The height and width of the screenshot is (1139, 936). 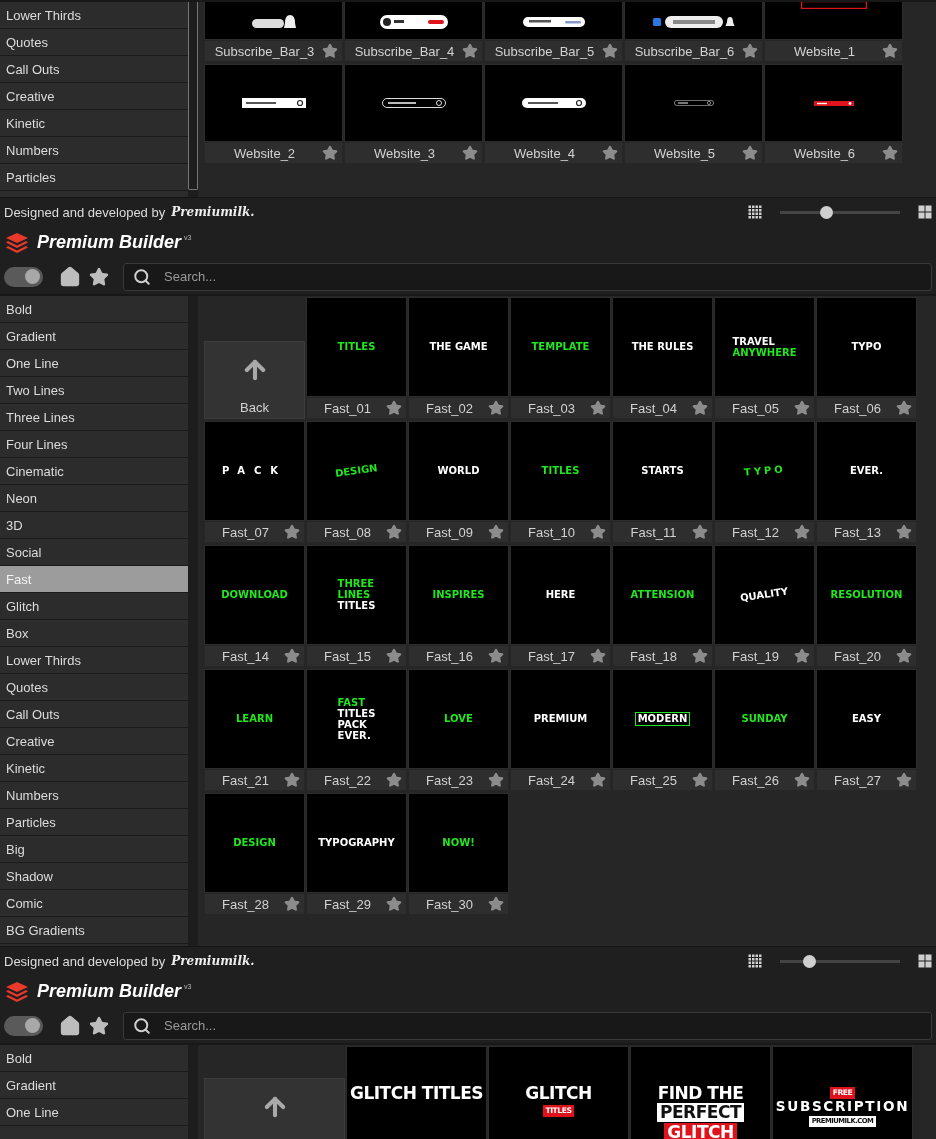 What do you see at coordinates (662, 347) in the screenshot?
I see `thumbnail: THE RULES` at bounding box center [662, 347].